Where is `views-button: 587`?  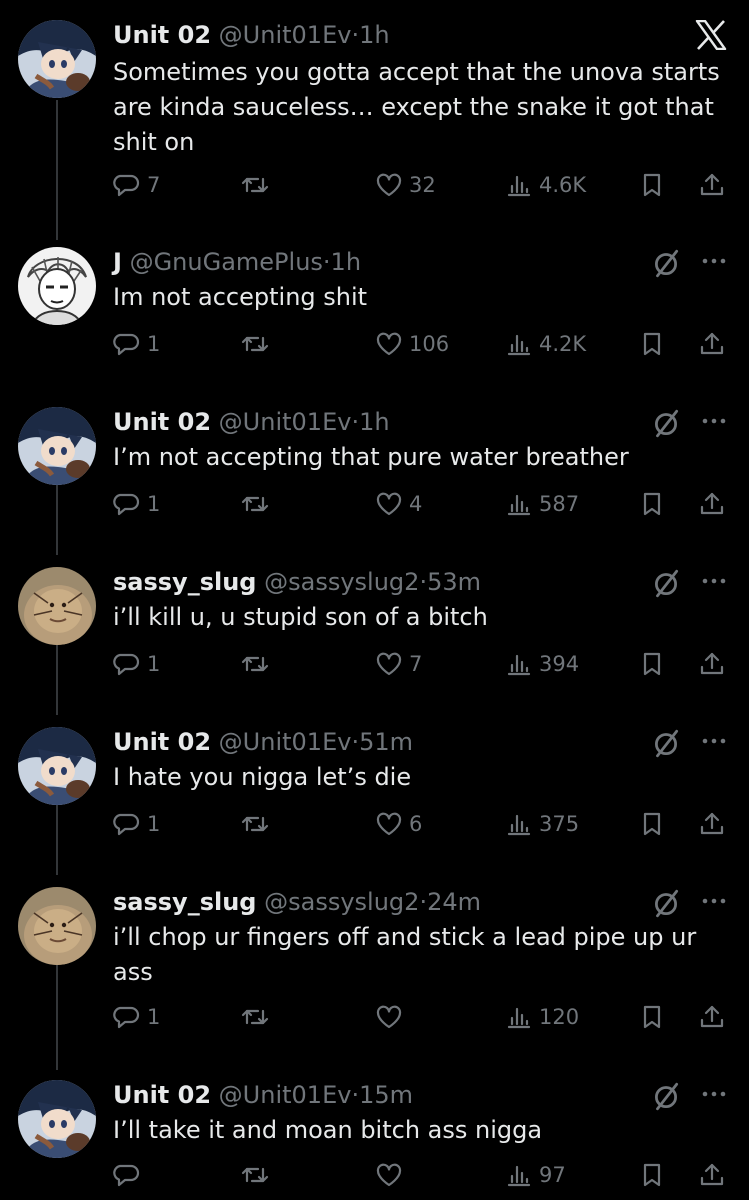
views-button: 587 is located at coordinates (542, 504).